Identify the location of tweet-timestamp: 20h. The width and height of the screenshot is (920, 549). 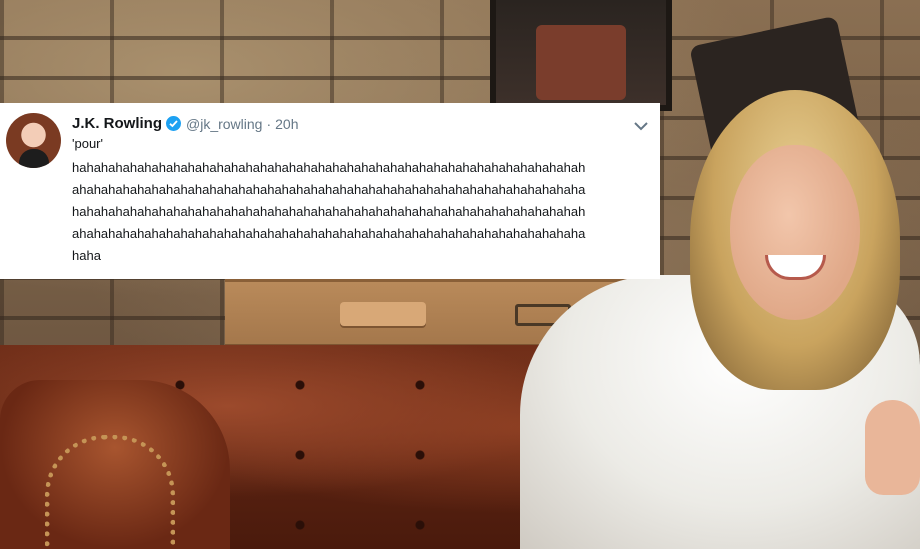
(286, 124).